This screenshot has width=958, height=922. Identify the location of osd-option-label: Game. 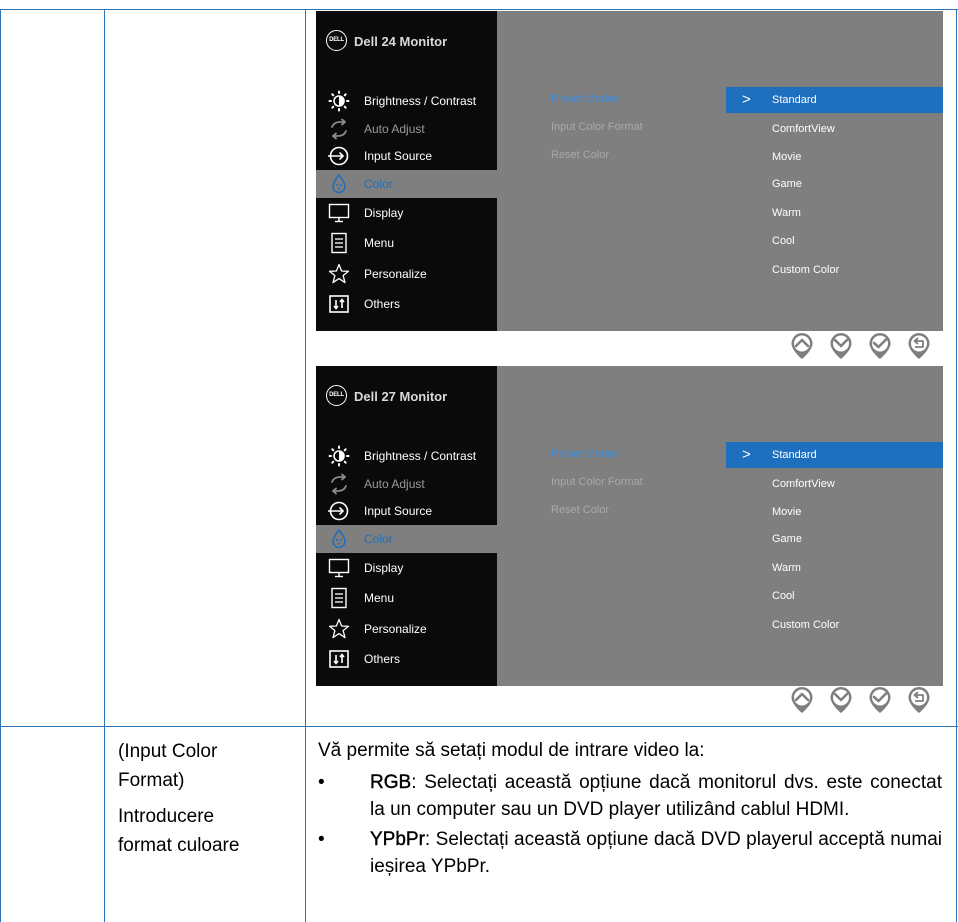
(787, 539).